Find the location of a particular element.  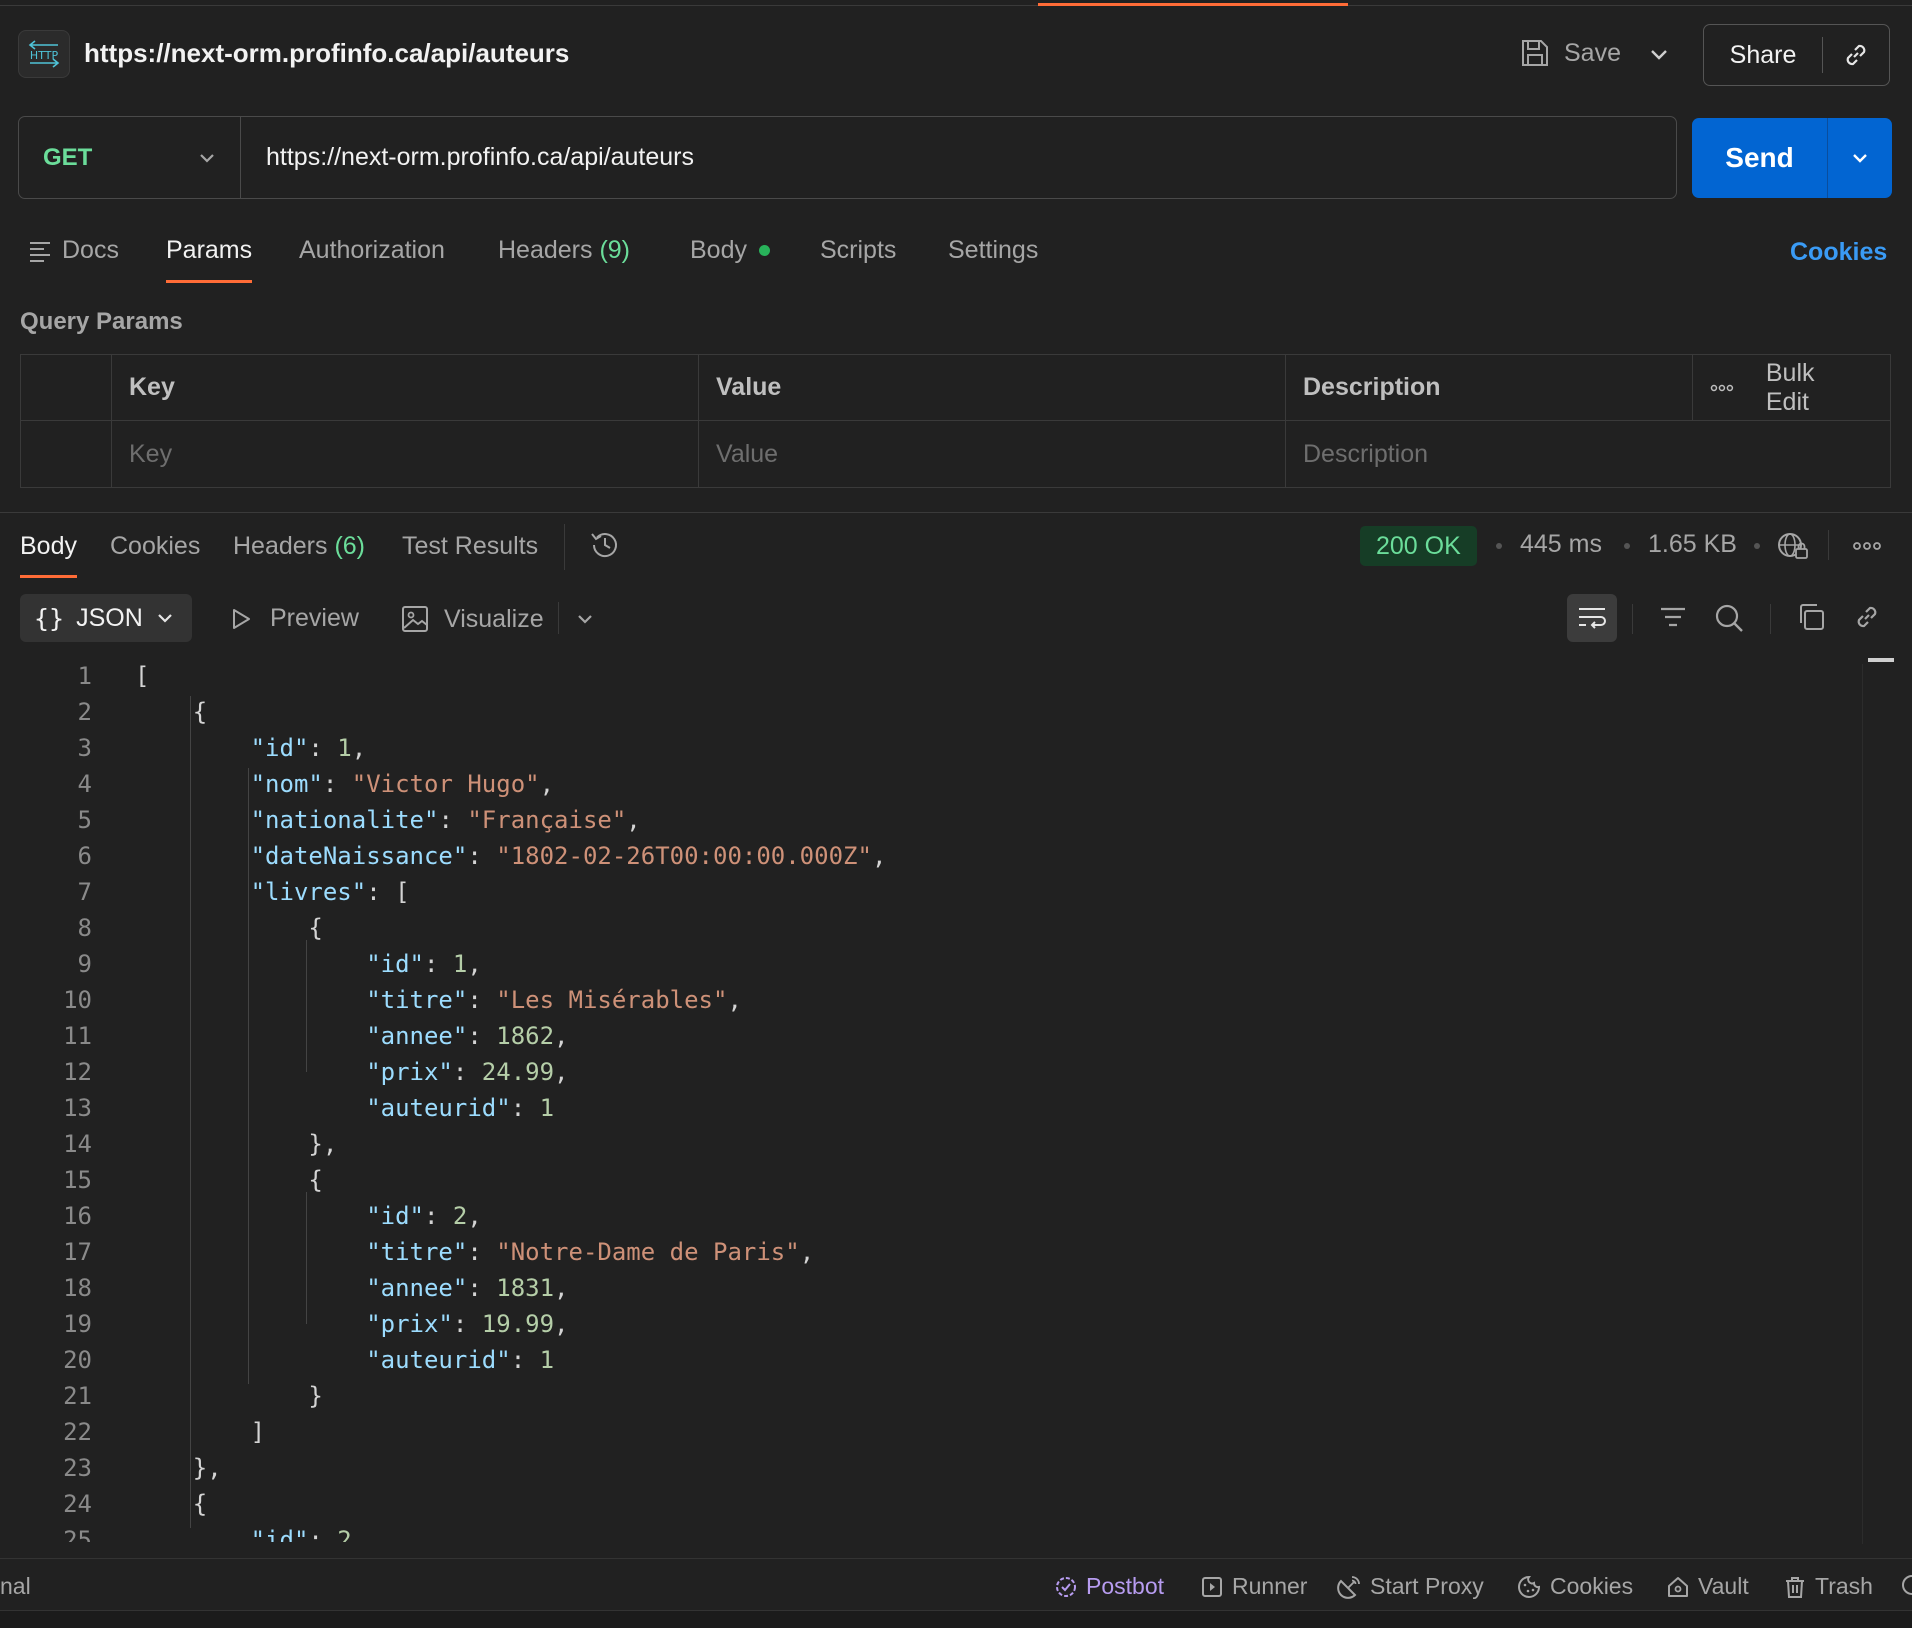

save-label: Save is located at coordinates (1592, 52).